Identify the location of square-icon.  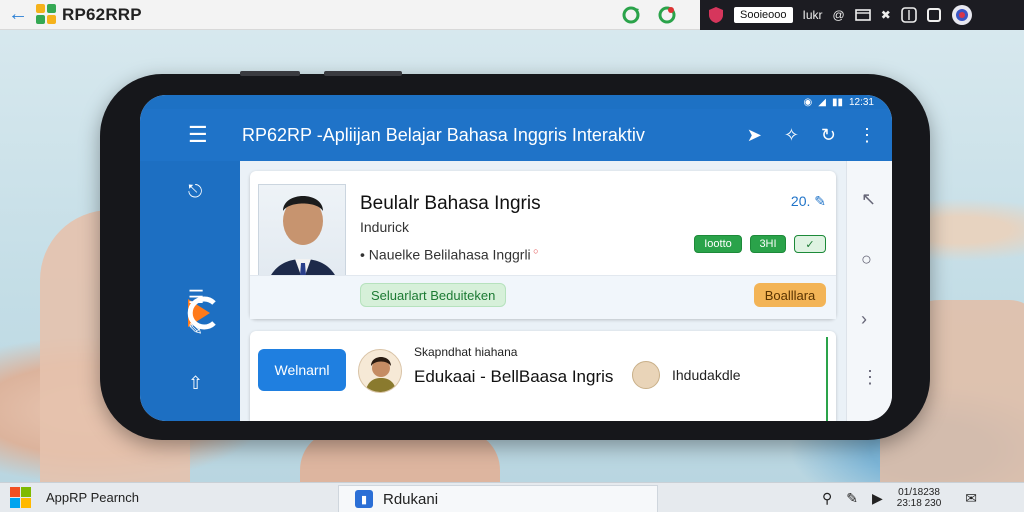
(933, 15).